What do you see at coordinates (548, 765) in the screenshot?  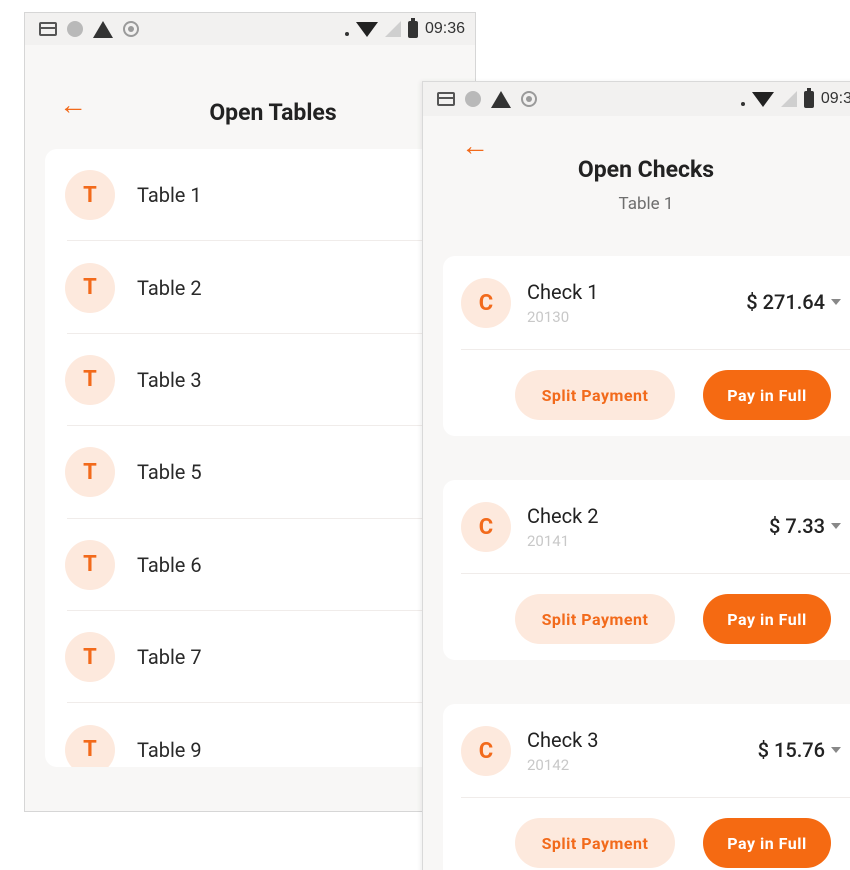 I see `check-number: 20142` at bounding box center [548, 765].